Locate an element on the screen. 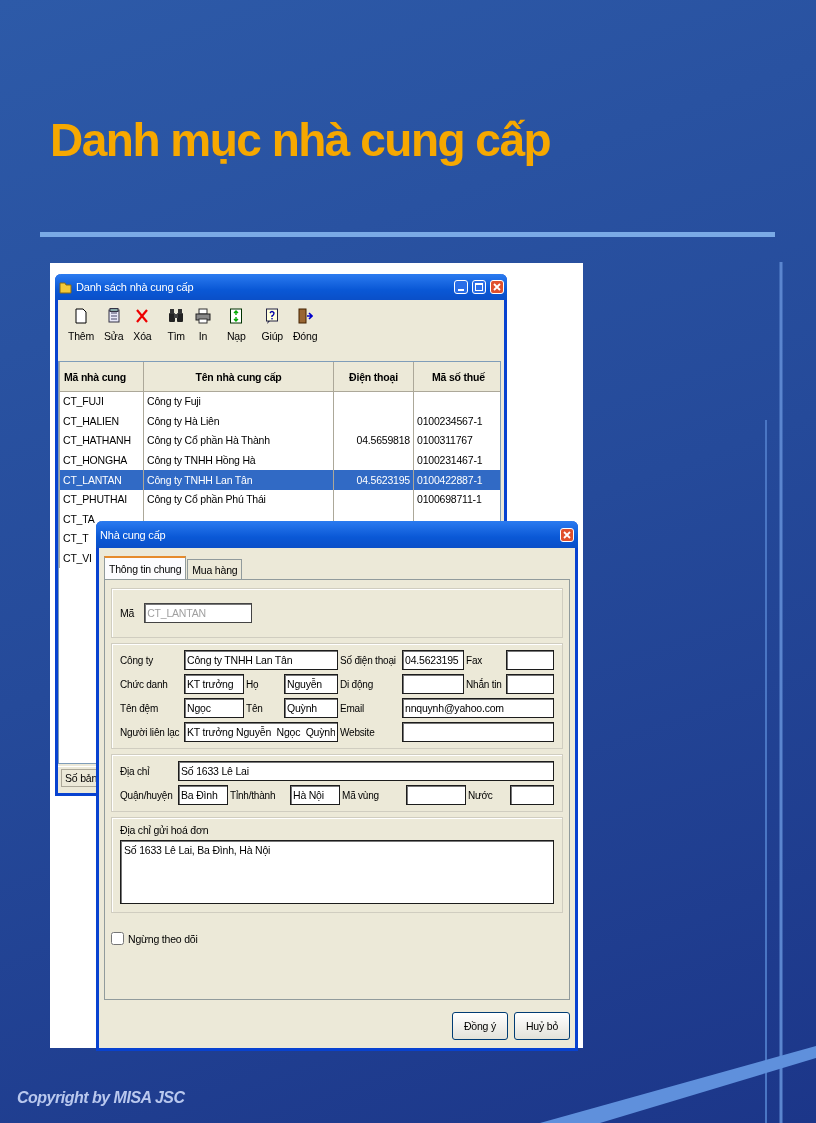 The width and height of the screenshot is (816, 1123). table-cell: Công ty Cổ phần Phú Thái is located at coordinates (238, 499).